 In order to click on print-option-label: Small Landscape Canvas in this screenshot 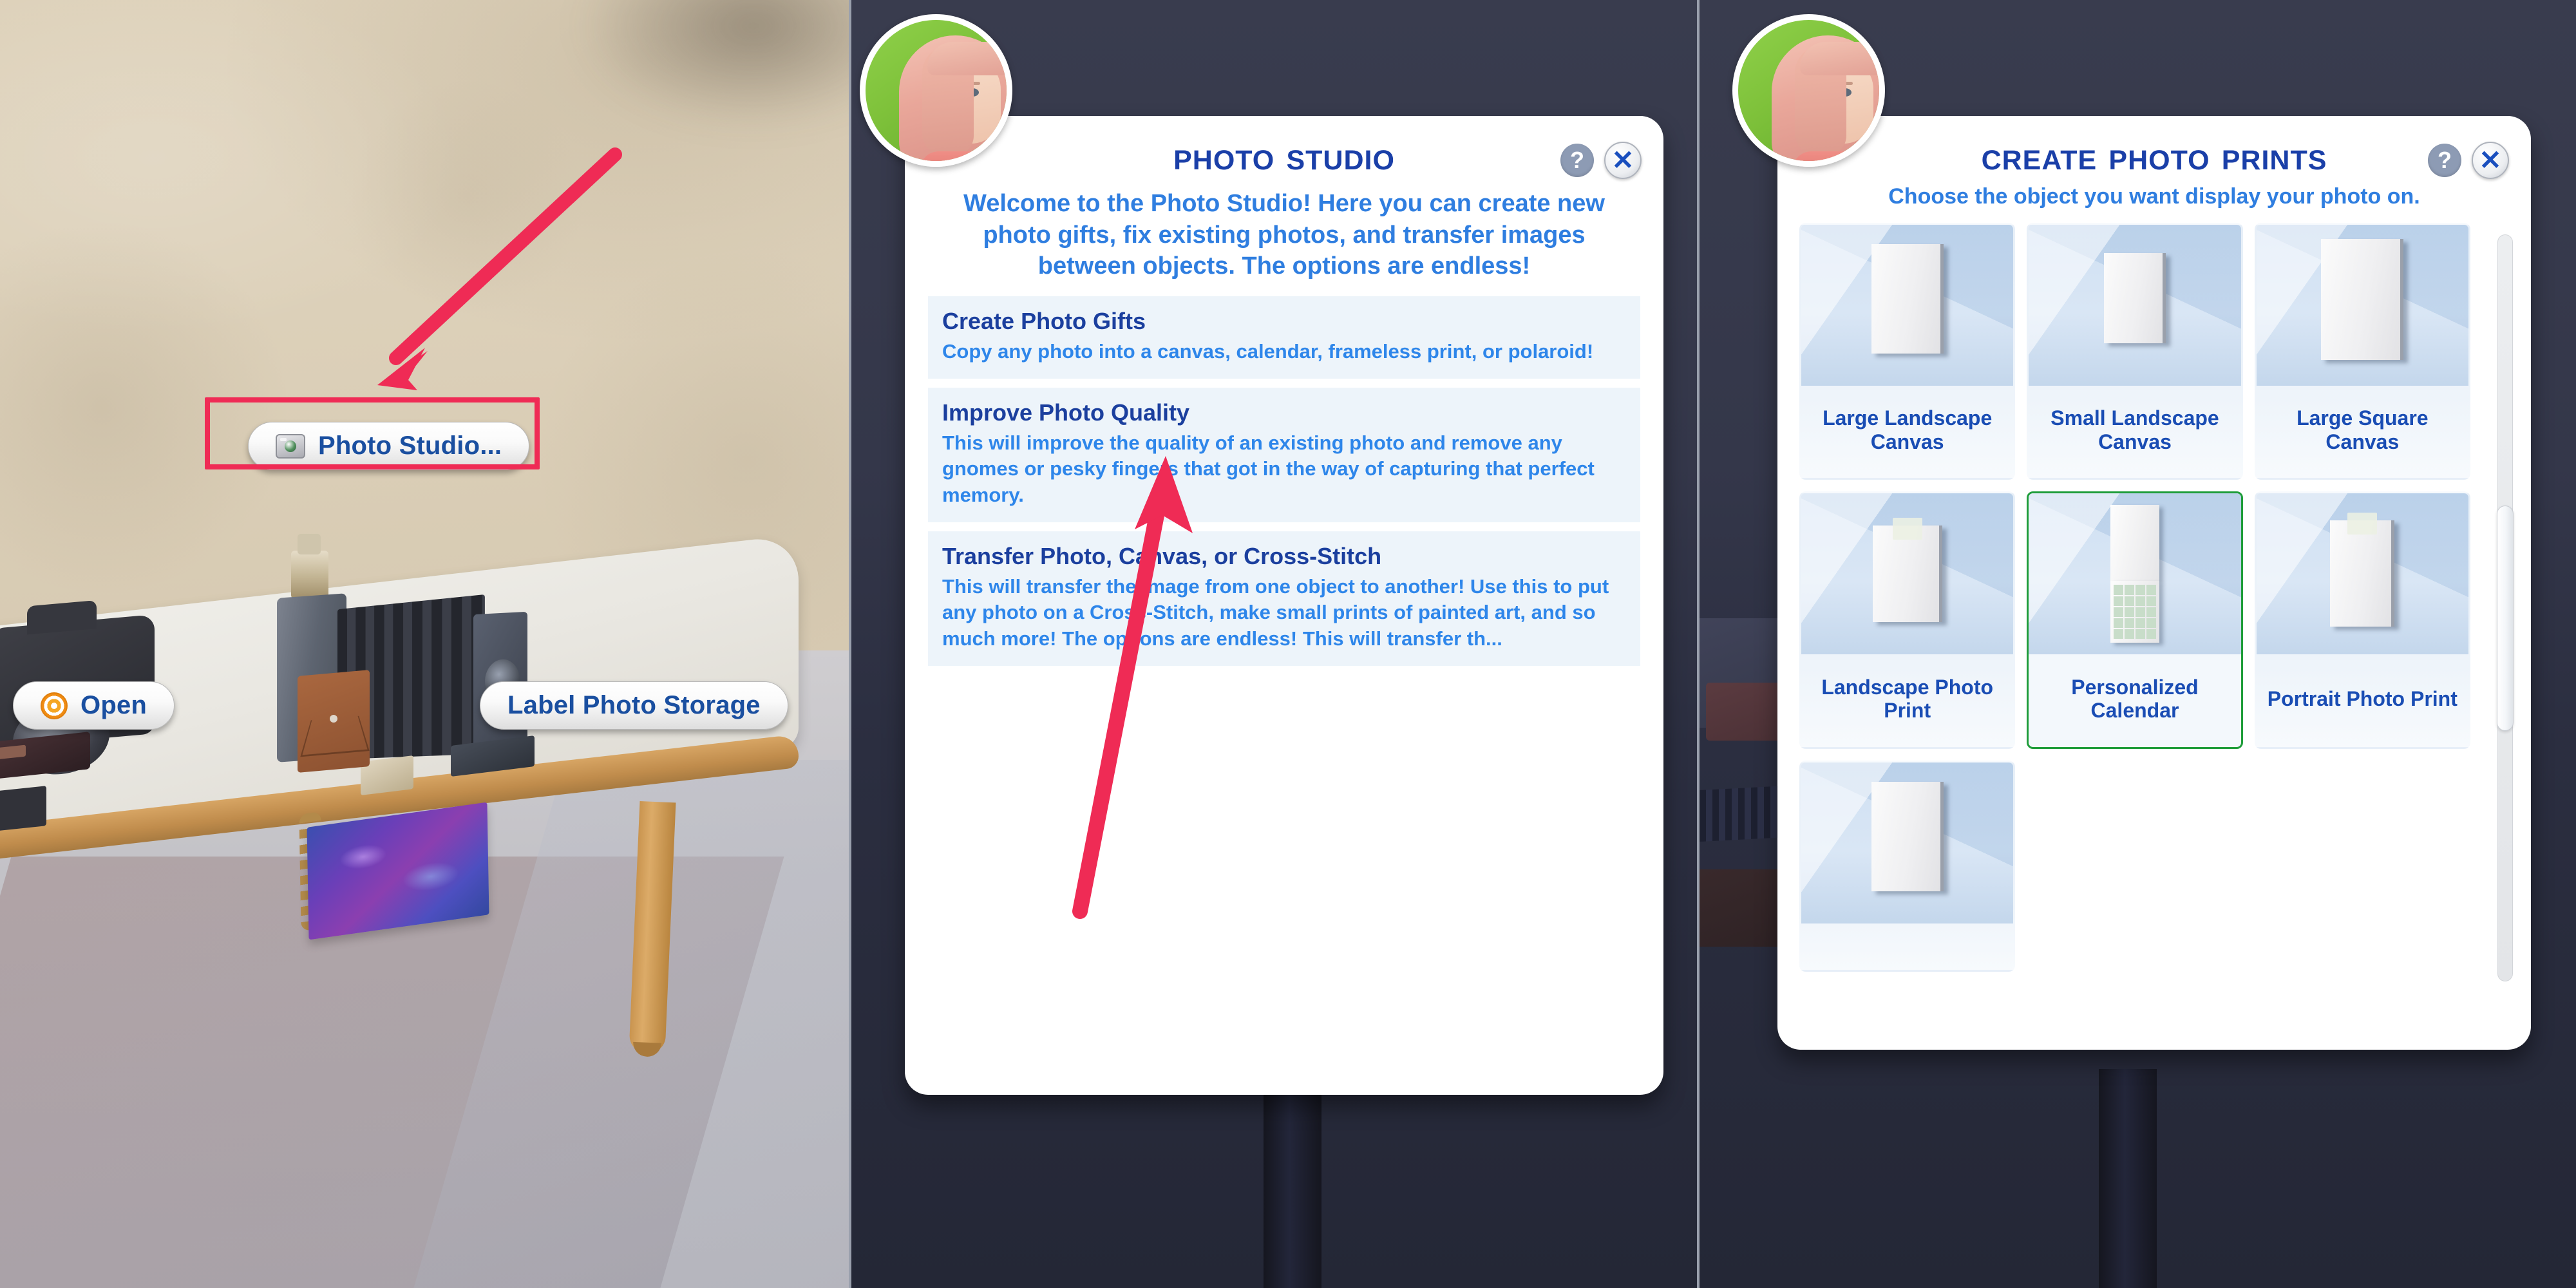, I will do `click(2134, 430)`.